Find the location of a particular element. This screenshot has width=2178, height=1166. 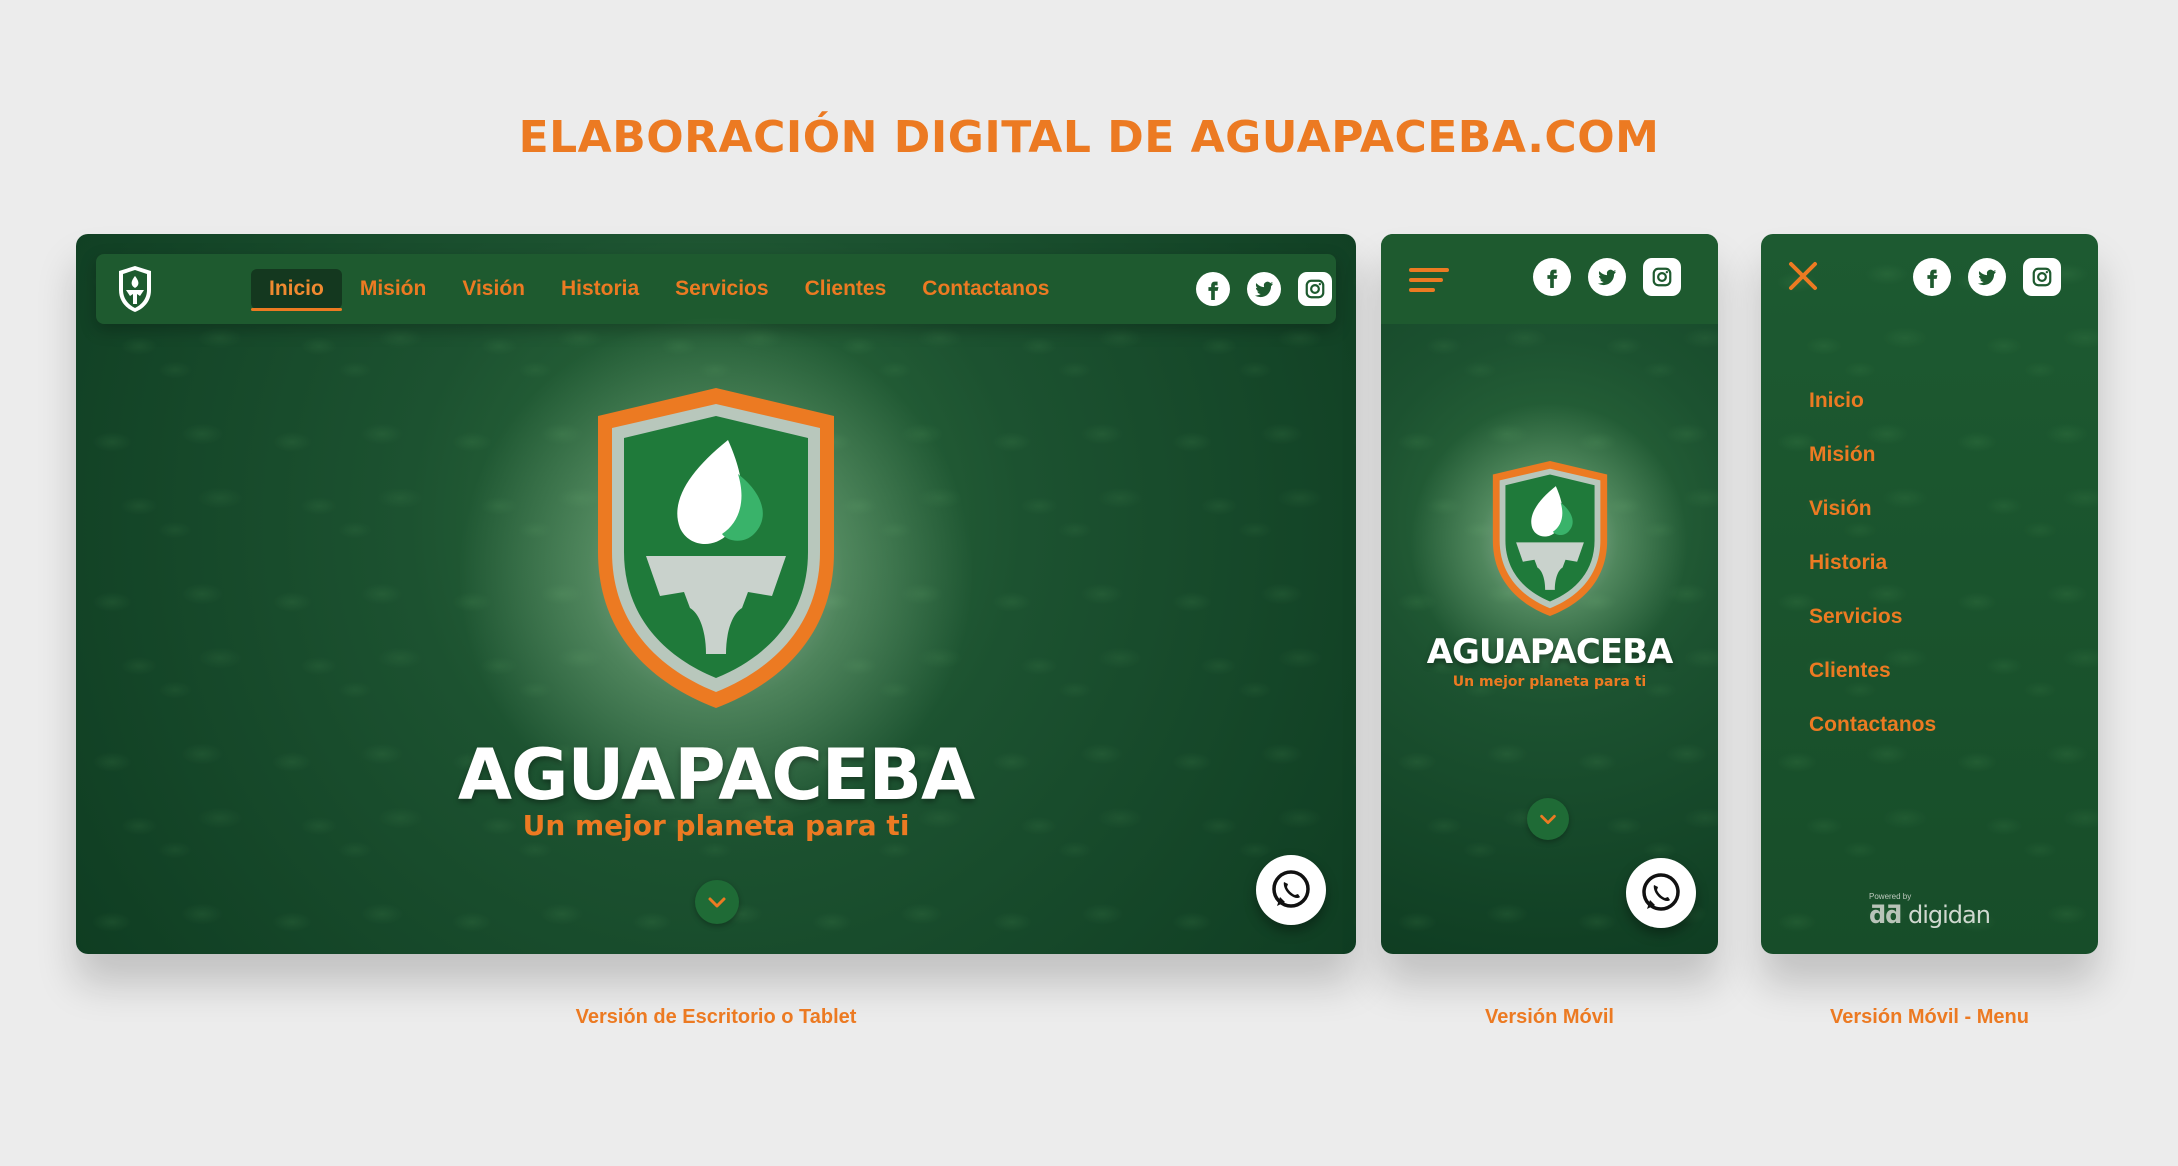

hamburger-icon is located at coordinates (1429, 282).